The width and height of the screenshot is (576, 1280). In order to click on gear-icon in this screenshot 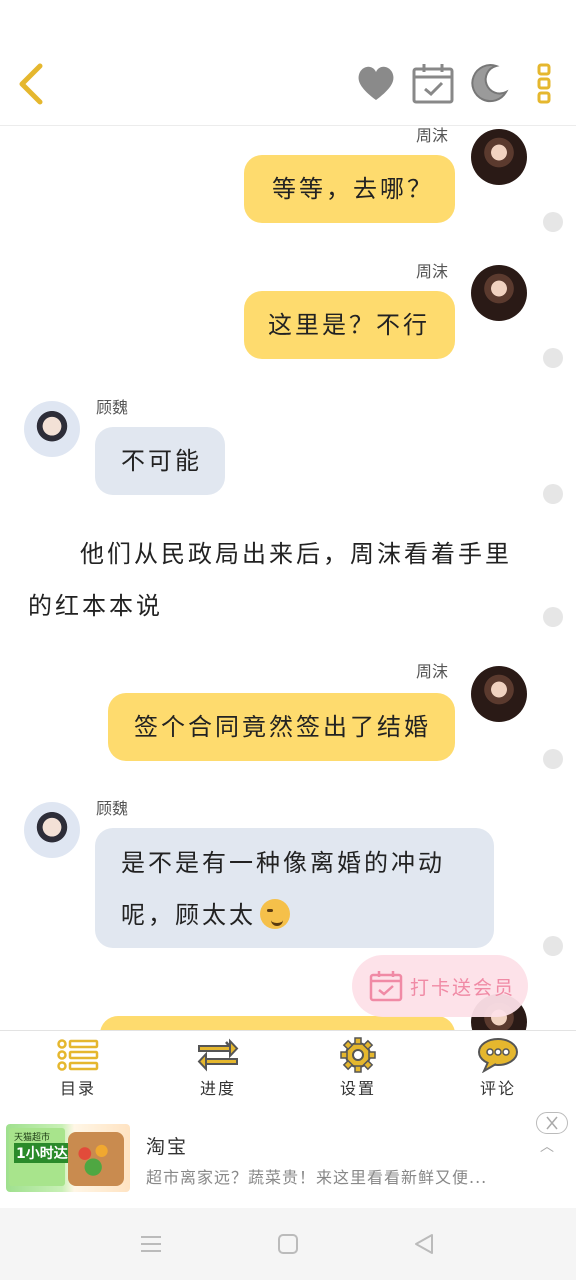, I will do `click(358, 1055)`.